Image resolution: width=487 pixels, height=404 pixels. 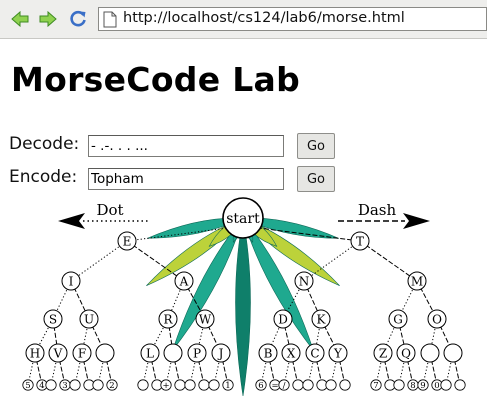 I want to click on tree-node-label: I, so click(x=71, y=282).